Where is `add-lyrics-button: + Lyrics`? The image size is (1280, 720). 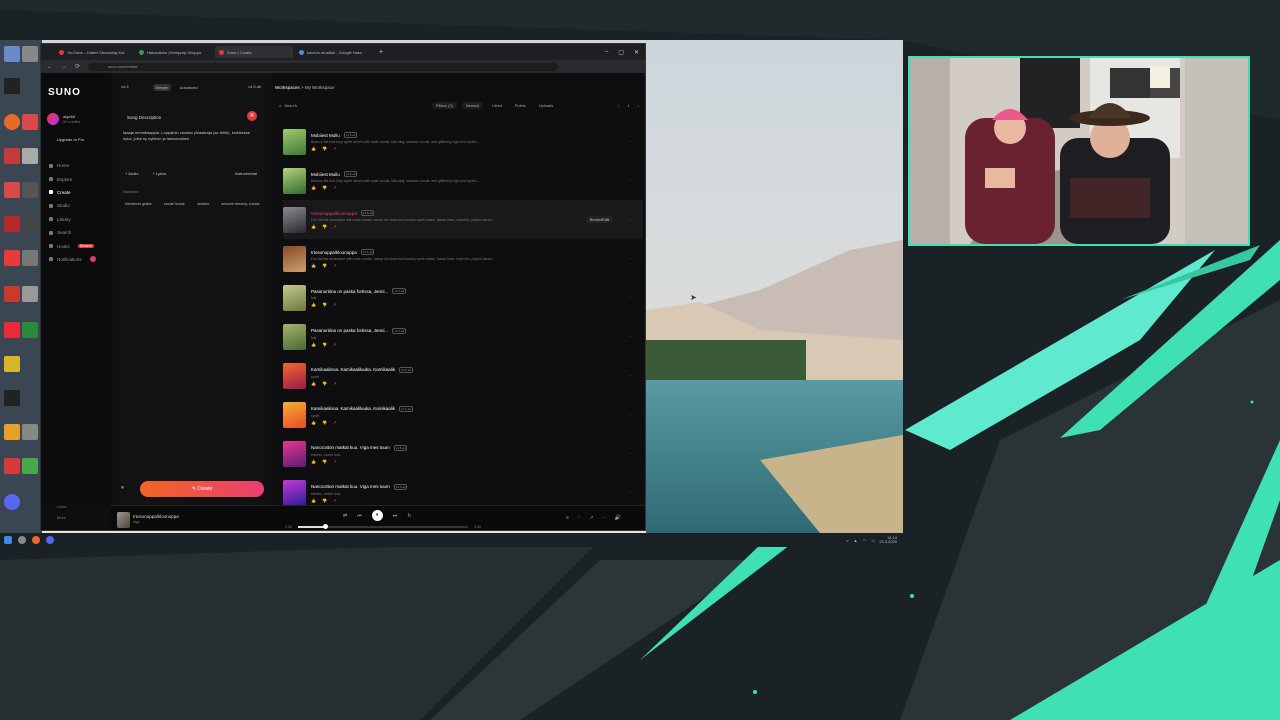 add-lyrics-button: + Lyrics is located at coordinates (159, 173).